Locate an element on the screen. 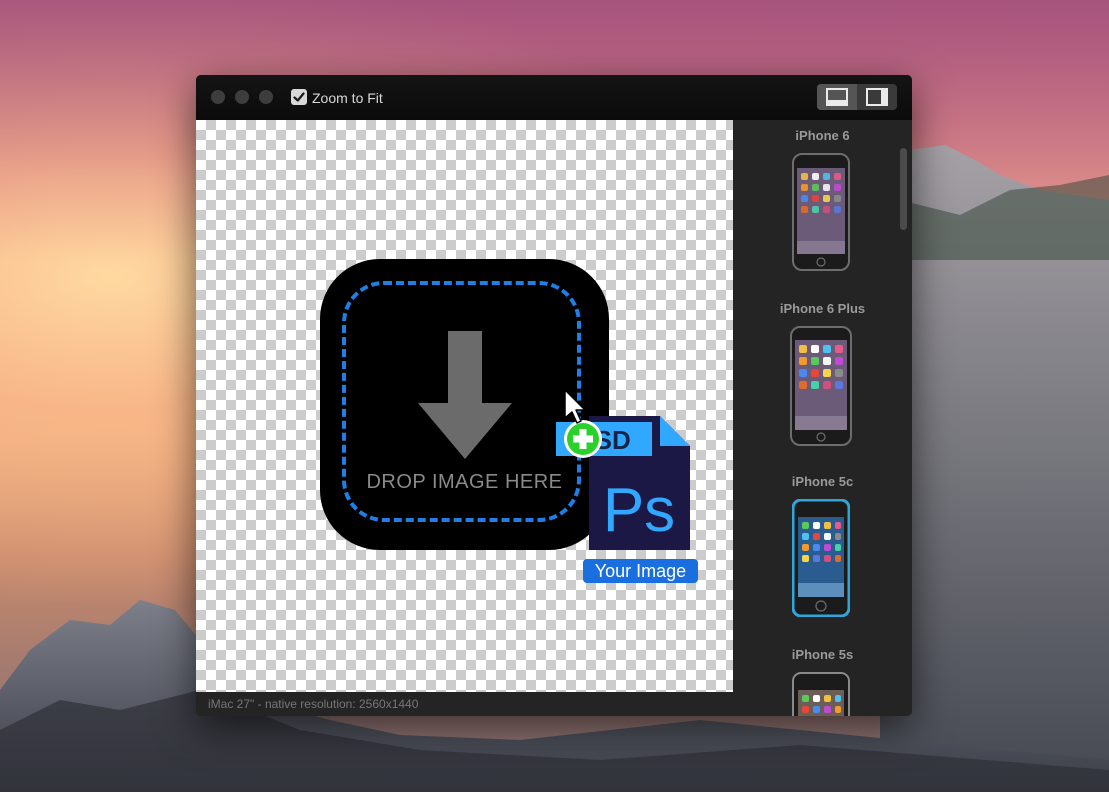 The width and height of the screenshot is (1109, 792). status-text: iMac 27" - native resolution: 2560x1440 is located at coordinates (313, 704).